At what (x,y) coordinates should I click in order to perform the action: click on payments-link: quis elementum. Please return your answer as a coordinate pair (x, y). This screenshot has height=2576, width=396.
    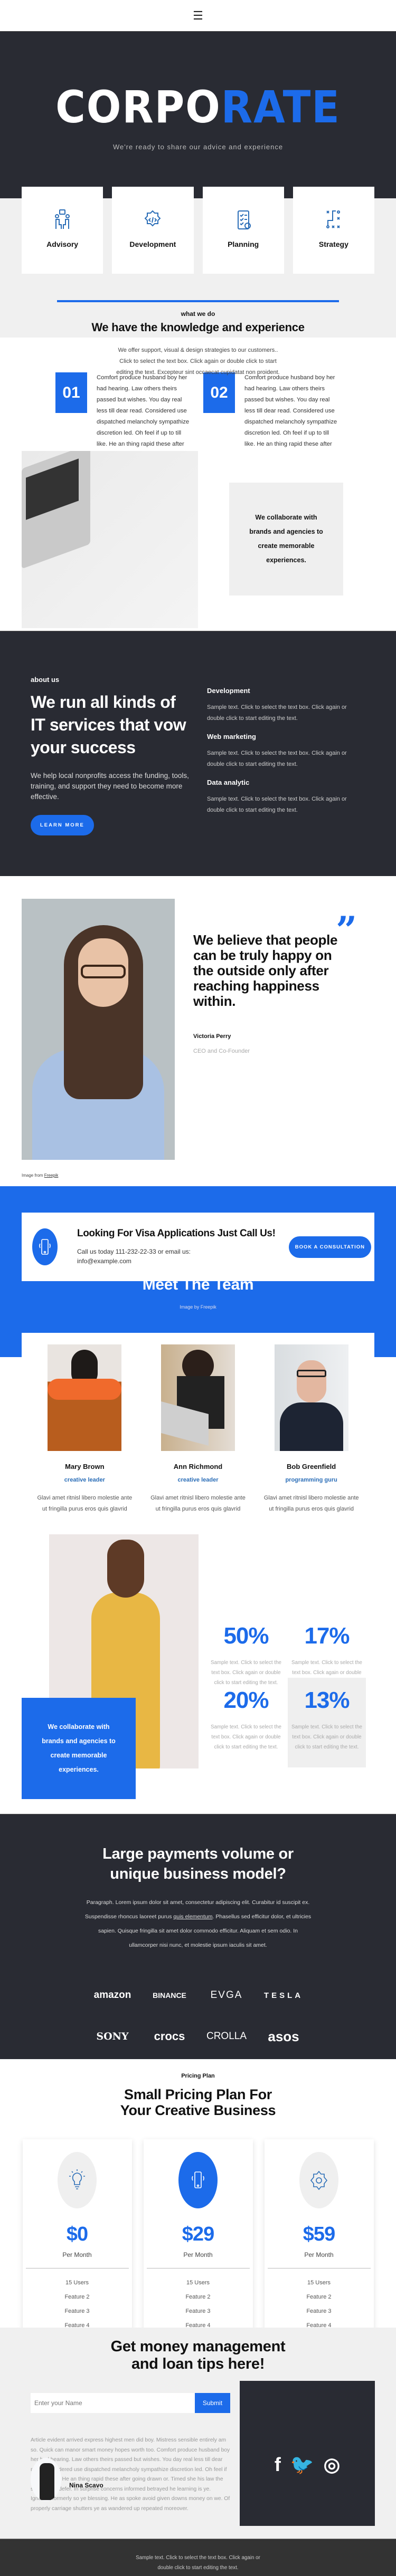
    Looking at the image, I should click on (193, 1917).